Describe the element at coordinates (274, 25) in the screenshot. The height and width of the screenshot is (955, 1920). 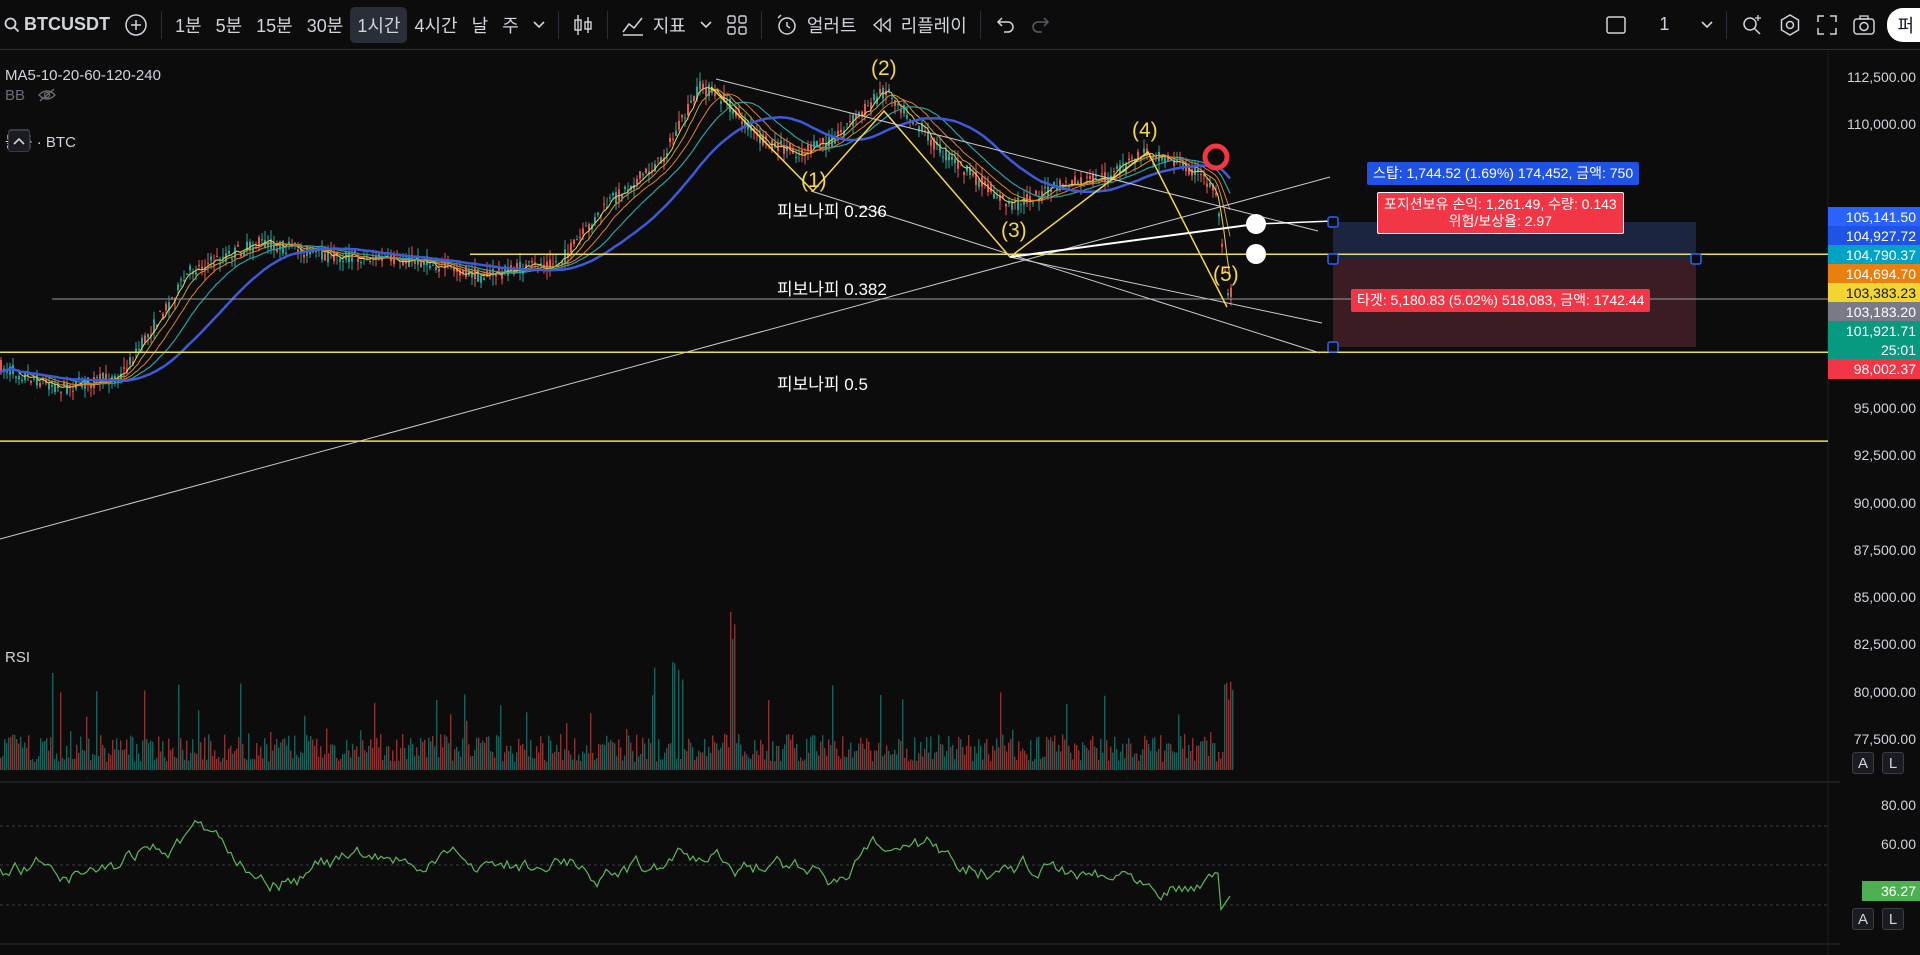
I see `interval-15m: 15분` at that location.